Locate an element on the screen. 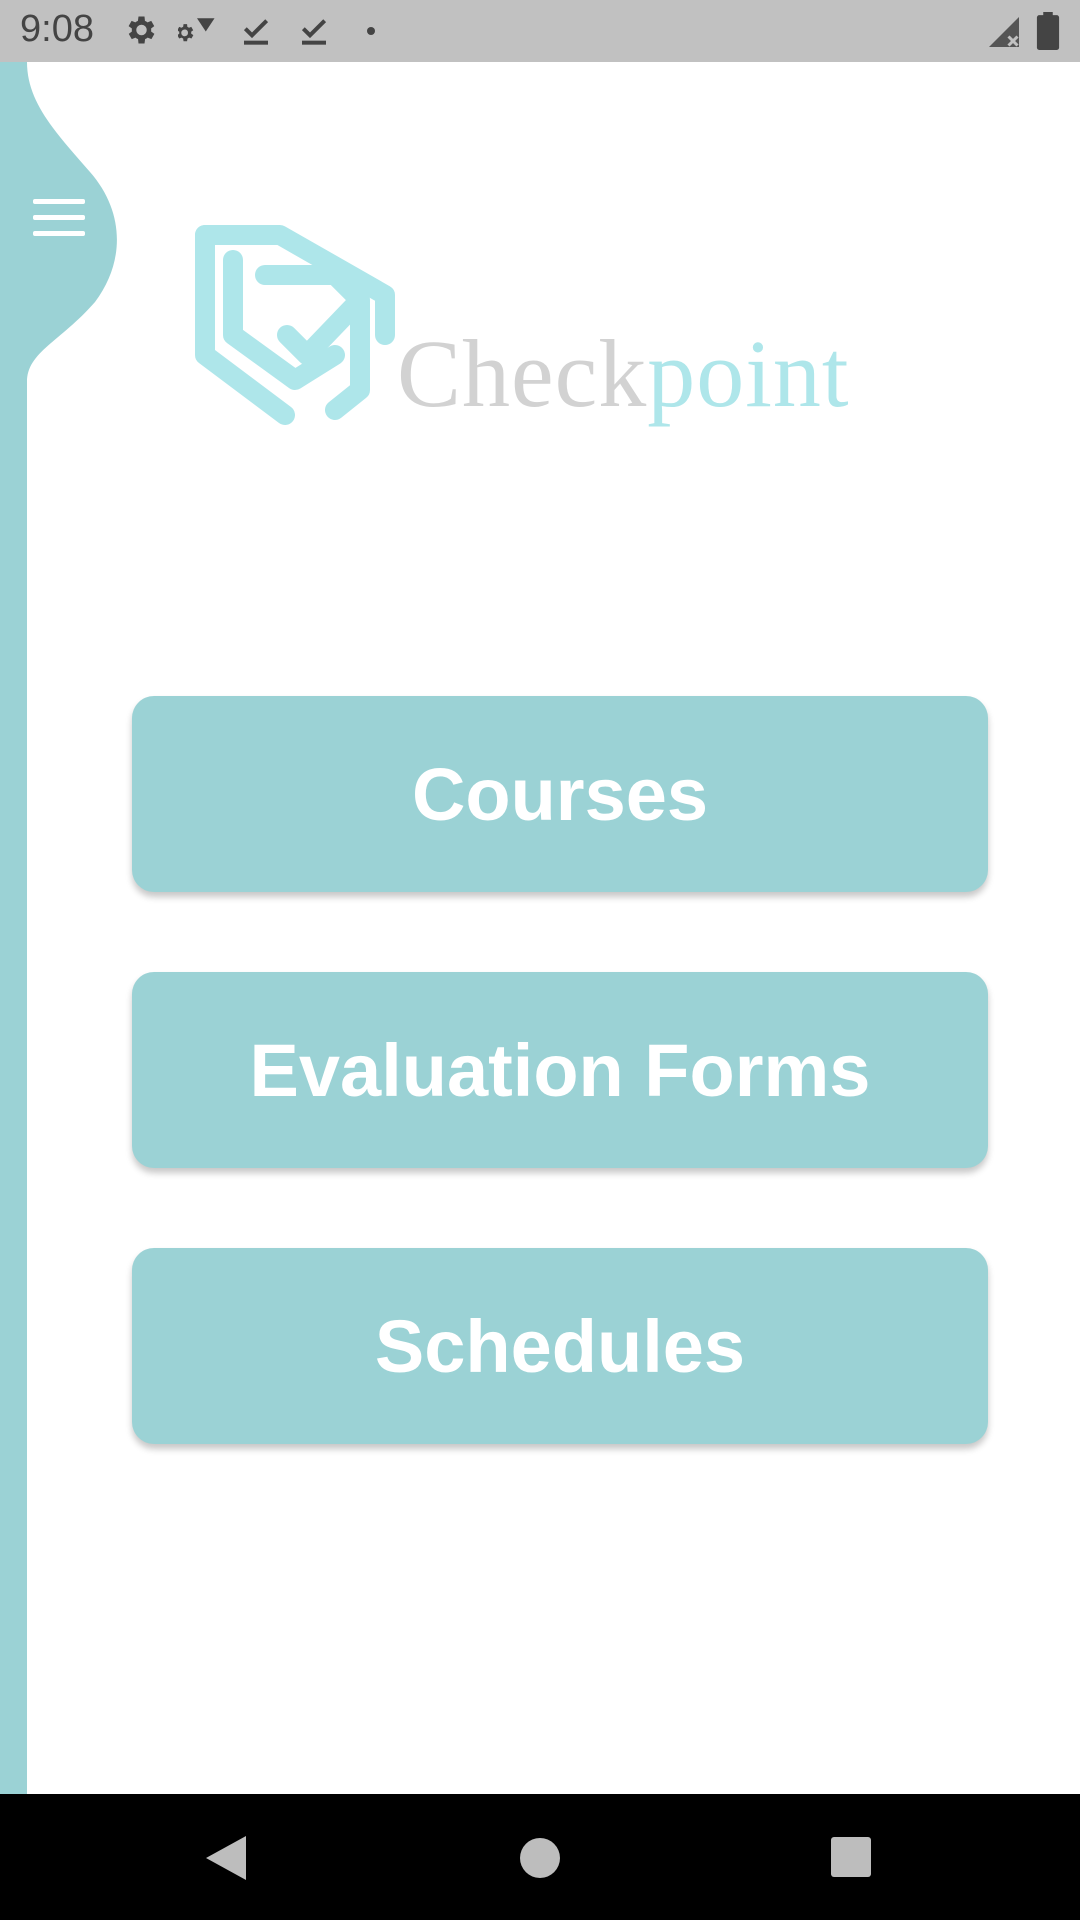 Image resolution: width=1080 pixels, height=1920 pixels. signal-icon is located at coordinates (1004, 32).